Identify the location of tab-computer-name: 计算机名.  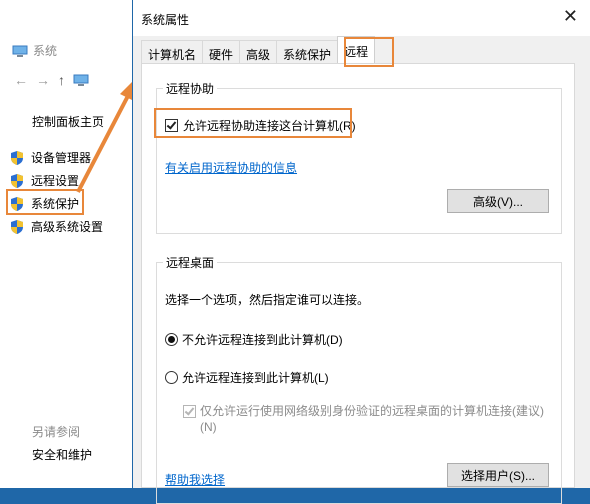
(172, 52).